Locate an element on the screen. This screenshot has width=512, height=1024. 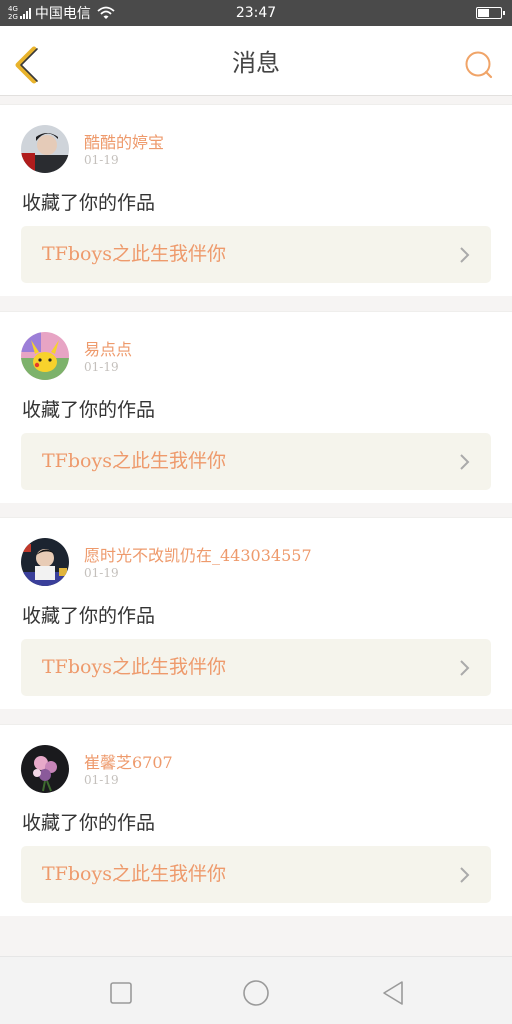
battery-icon is located at coordinates (490, 13).